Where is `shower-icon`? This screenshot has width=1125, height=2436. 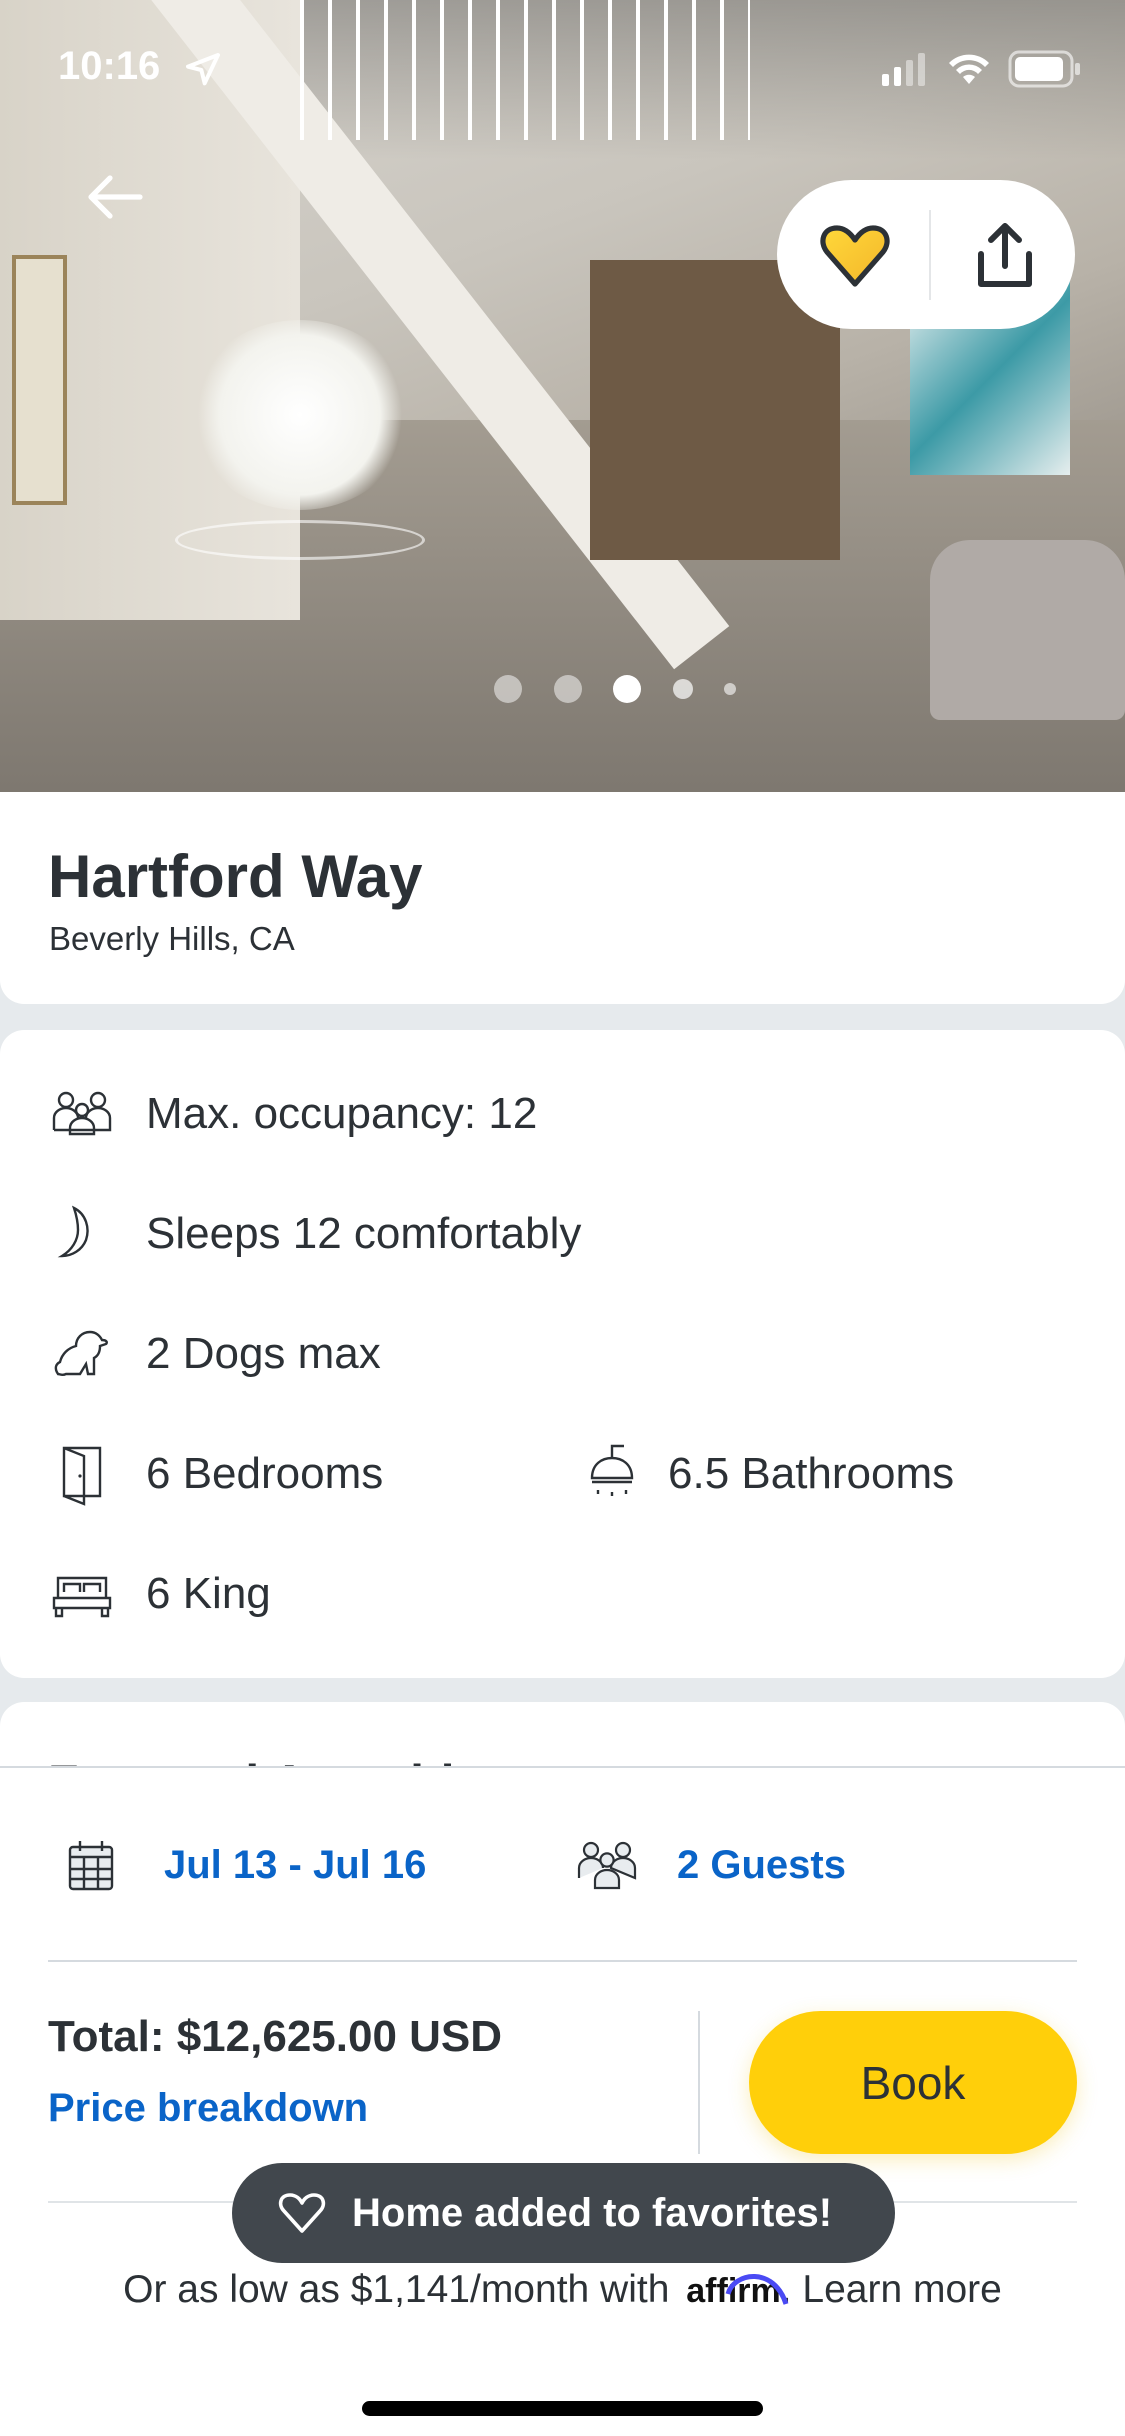 shower-icon is located at coordinates (612, 1470).